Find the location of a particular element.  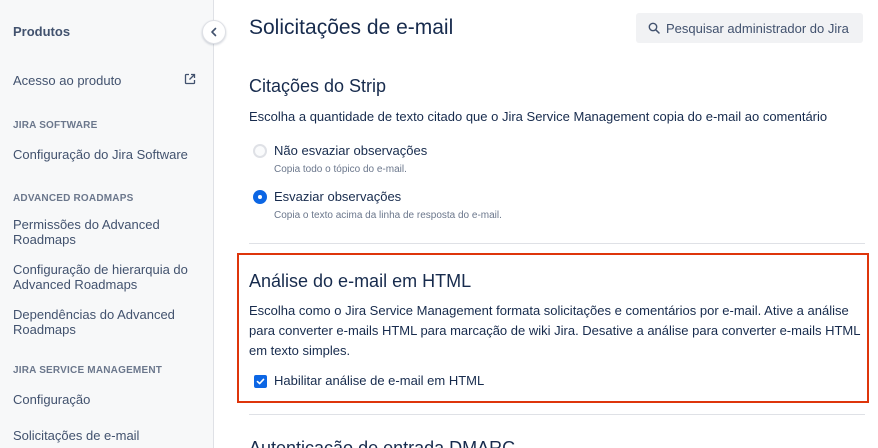

chevron-left-icon is located at coordinates (214, 32).